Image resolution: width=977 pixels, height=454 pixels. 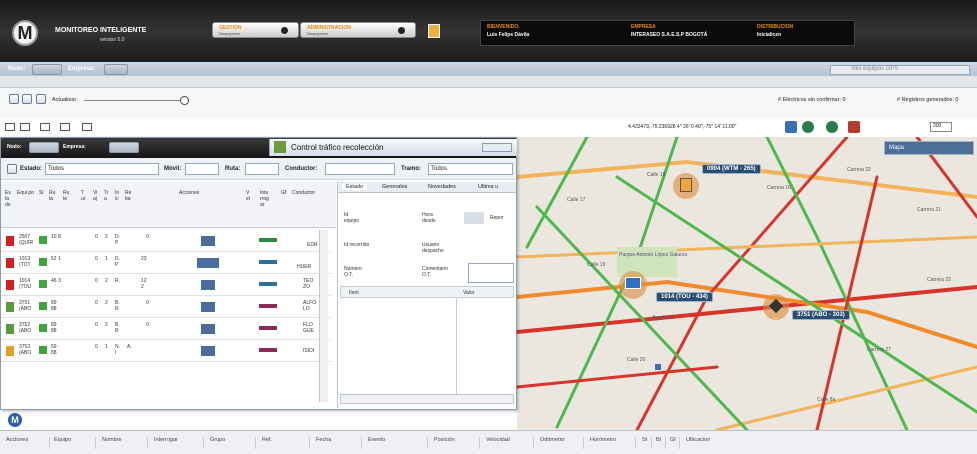 I want to click on window-node-select, so click(x=44, y=147).